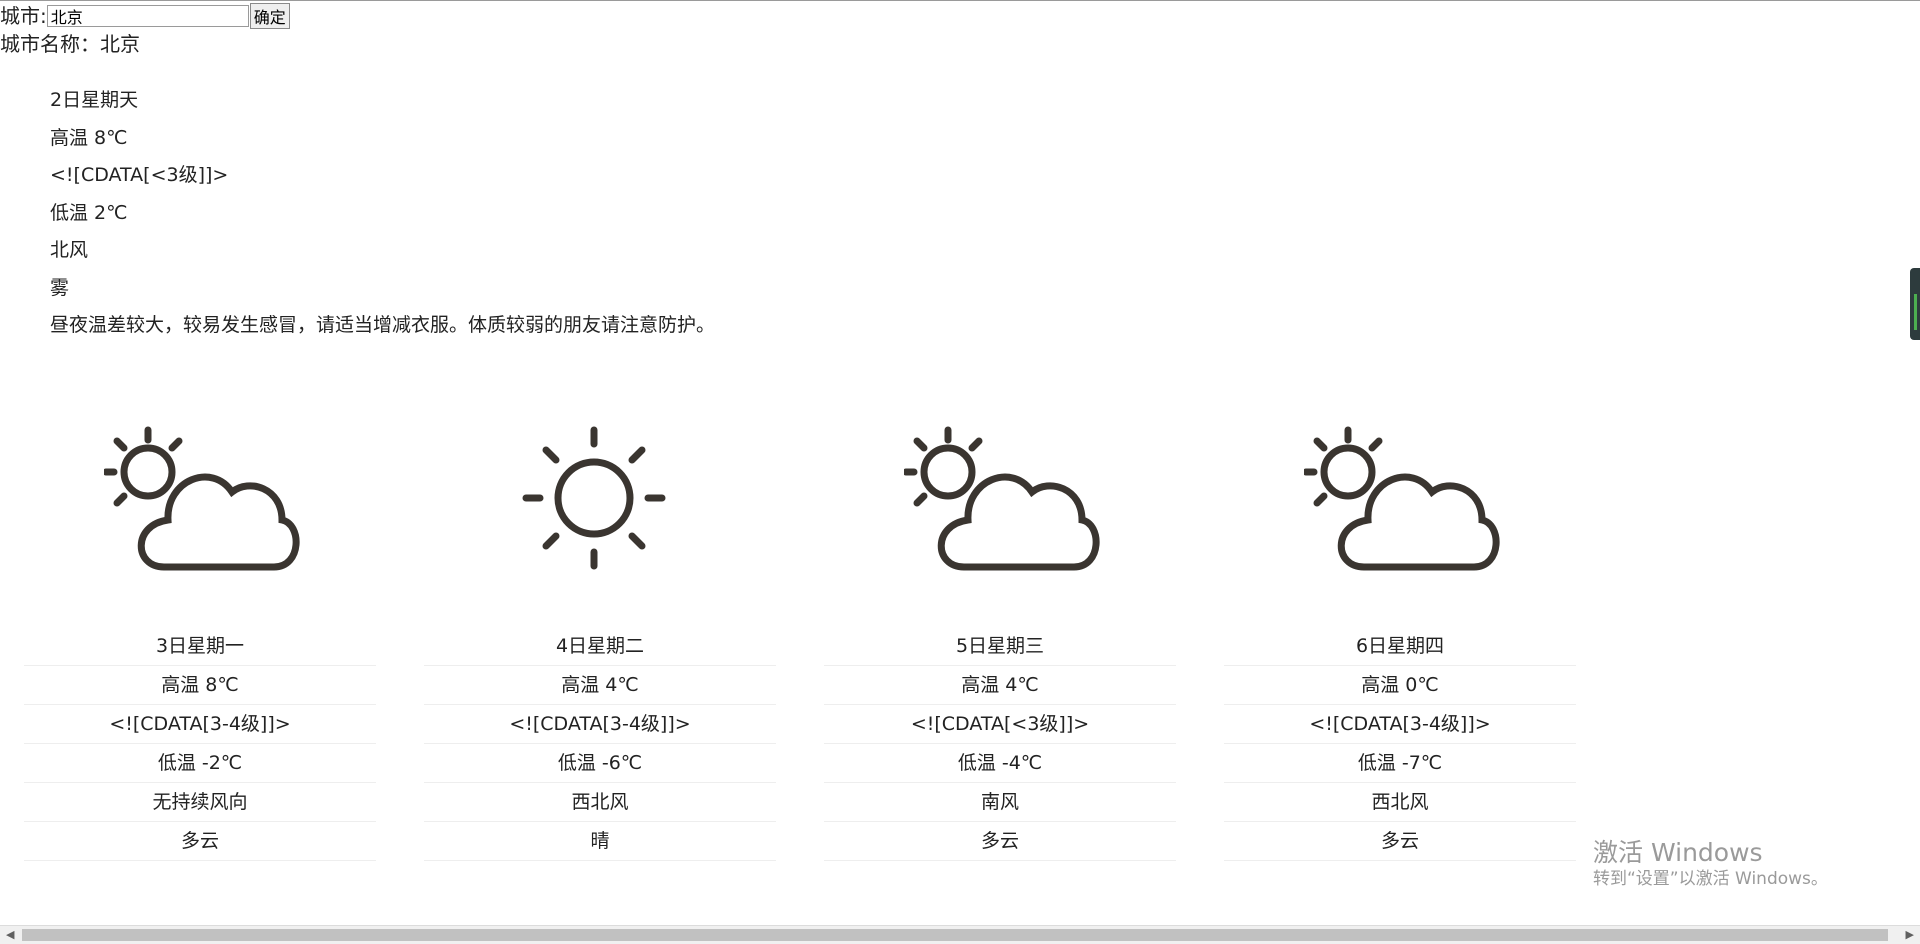 This screenshot has width=1920, height=944. What do you see at coordinates (10, 935) in the screenshot?
I see `scroll-left-icon: ◀` at bounding box center [10, 935].